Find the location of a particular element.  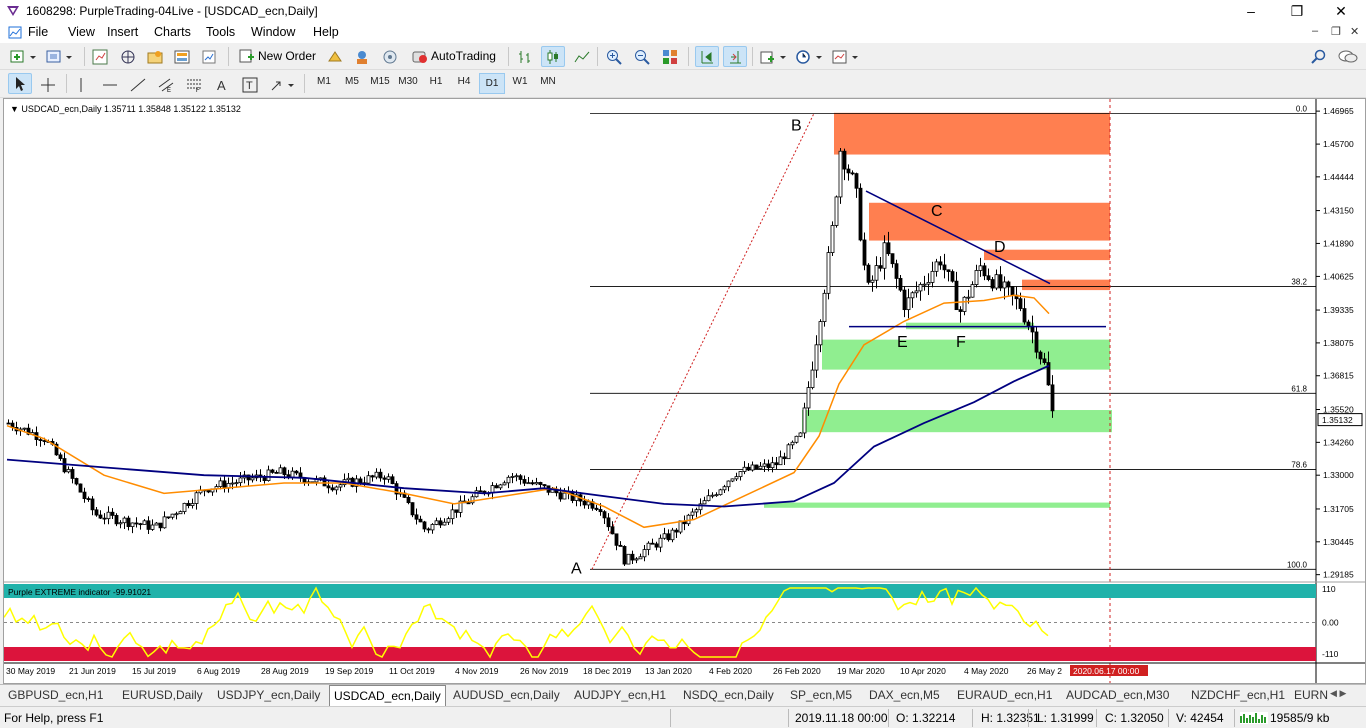

chart-tab: EURN is located at coordinates (1311, 696).